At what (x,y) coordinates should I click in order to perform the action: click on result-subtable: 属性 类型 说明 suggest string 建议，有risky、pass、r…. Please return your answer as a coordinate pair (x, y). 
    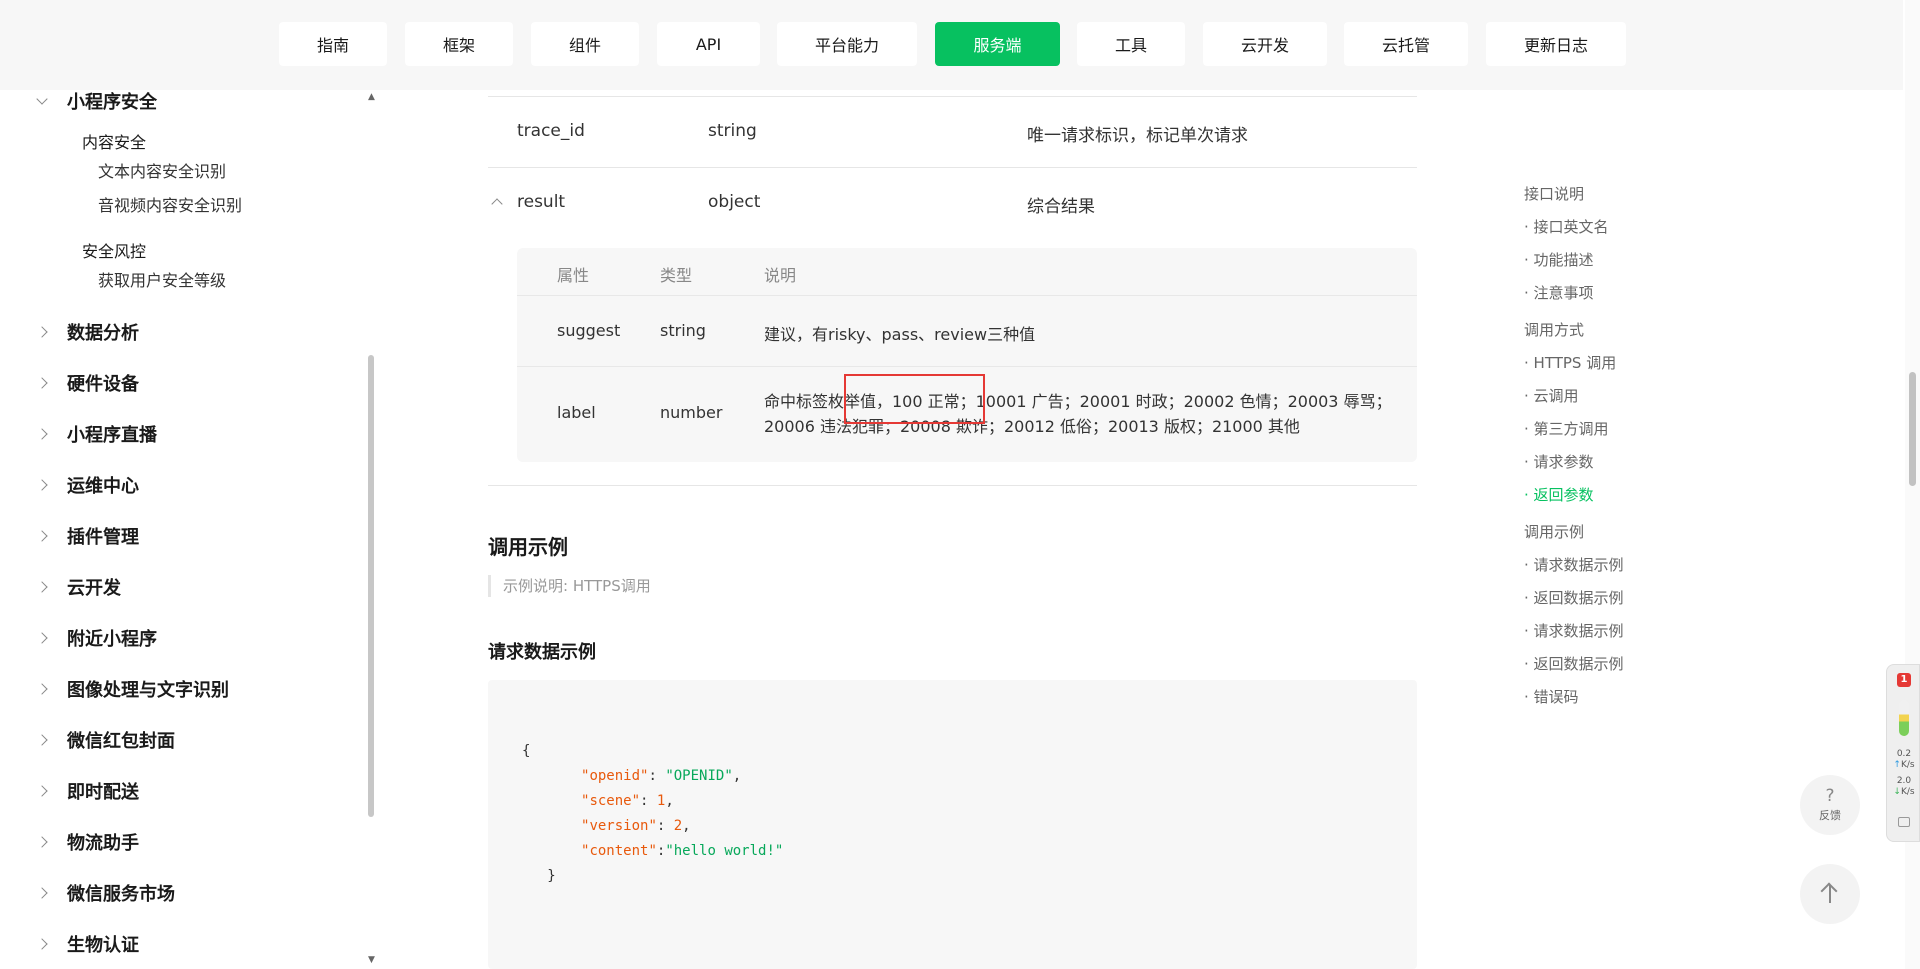
    Looking at the image, I should click on (967, 355).